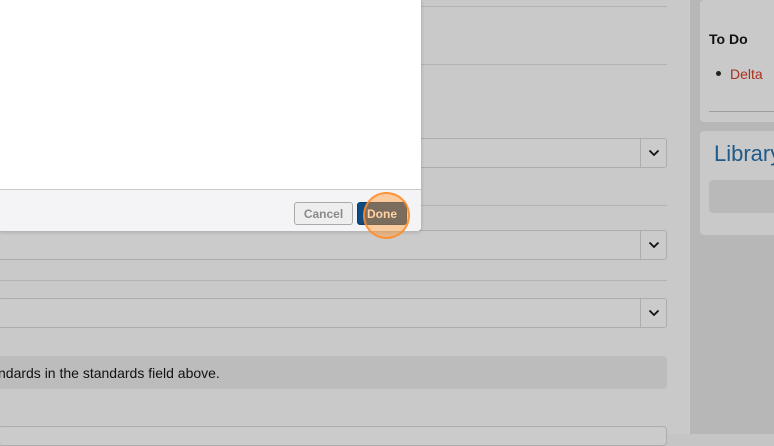 Image resolution: width=774 pixels, height=446 pixels. I want to click on library-card: Library, so click(737, 183).